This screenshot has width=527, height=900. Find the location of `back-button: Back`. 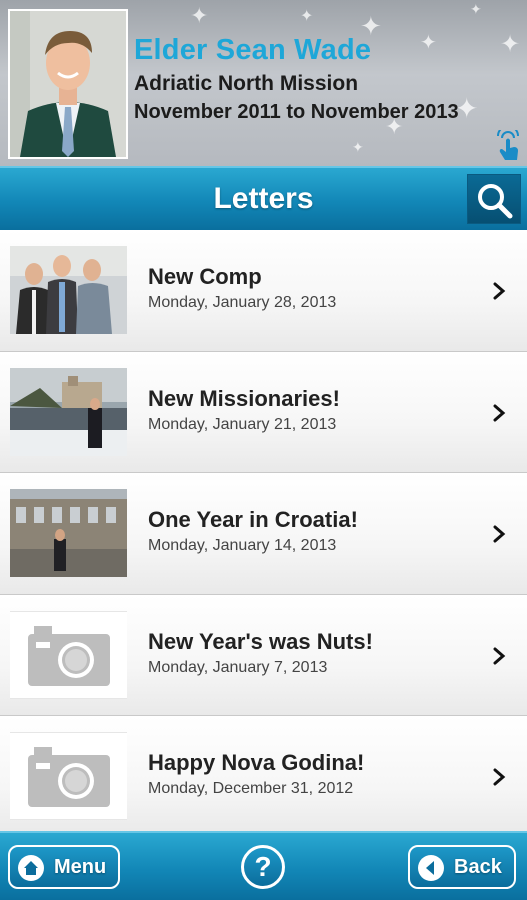

back-button: Back is located at coordinates (462, 867).